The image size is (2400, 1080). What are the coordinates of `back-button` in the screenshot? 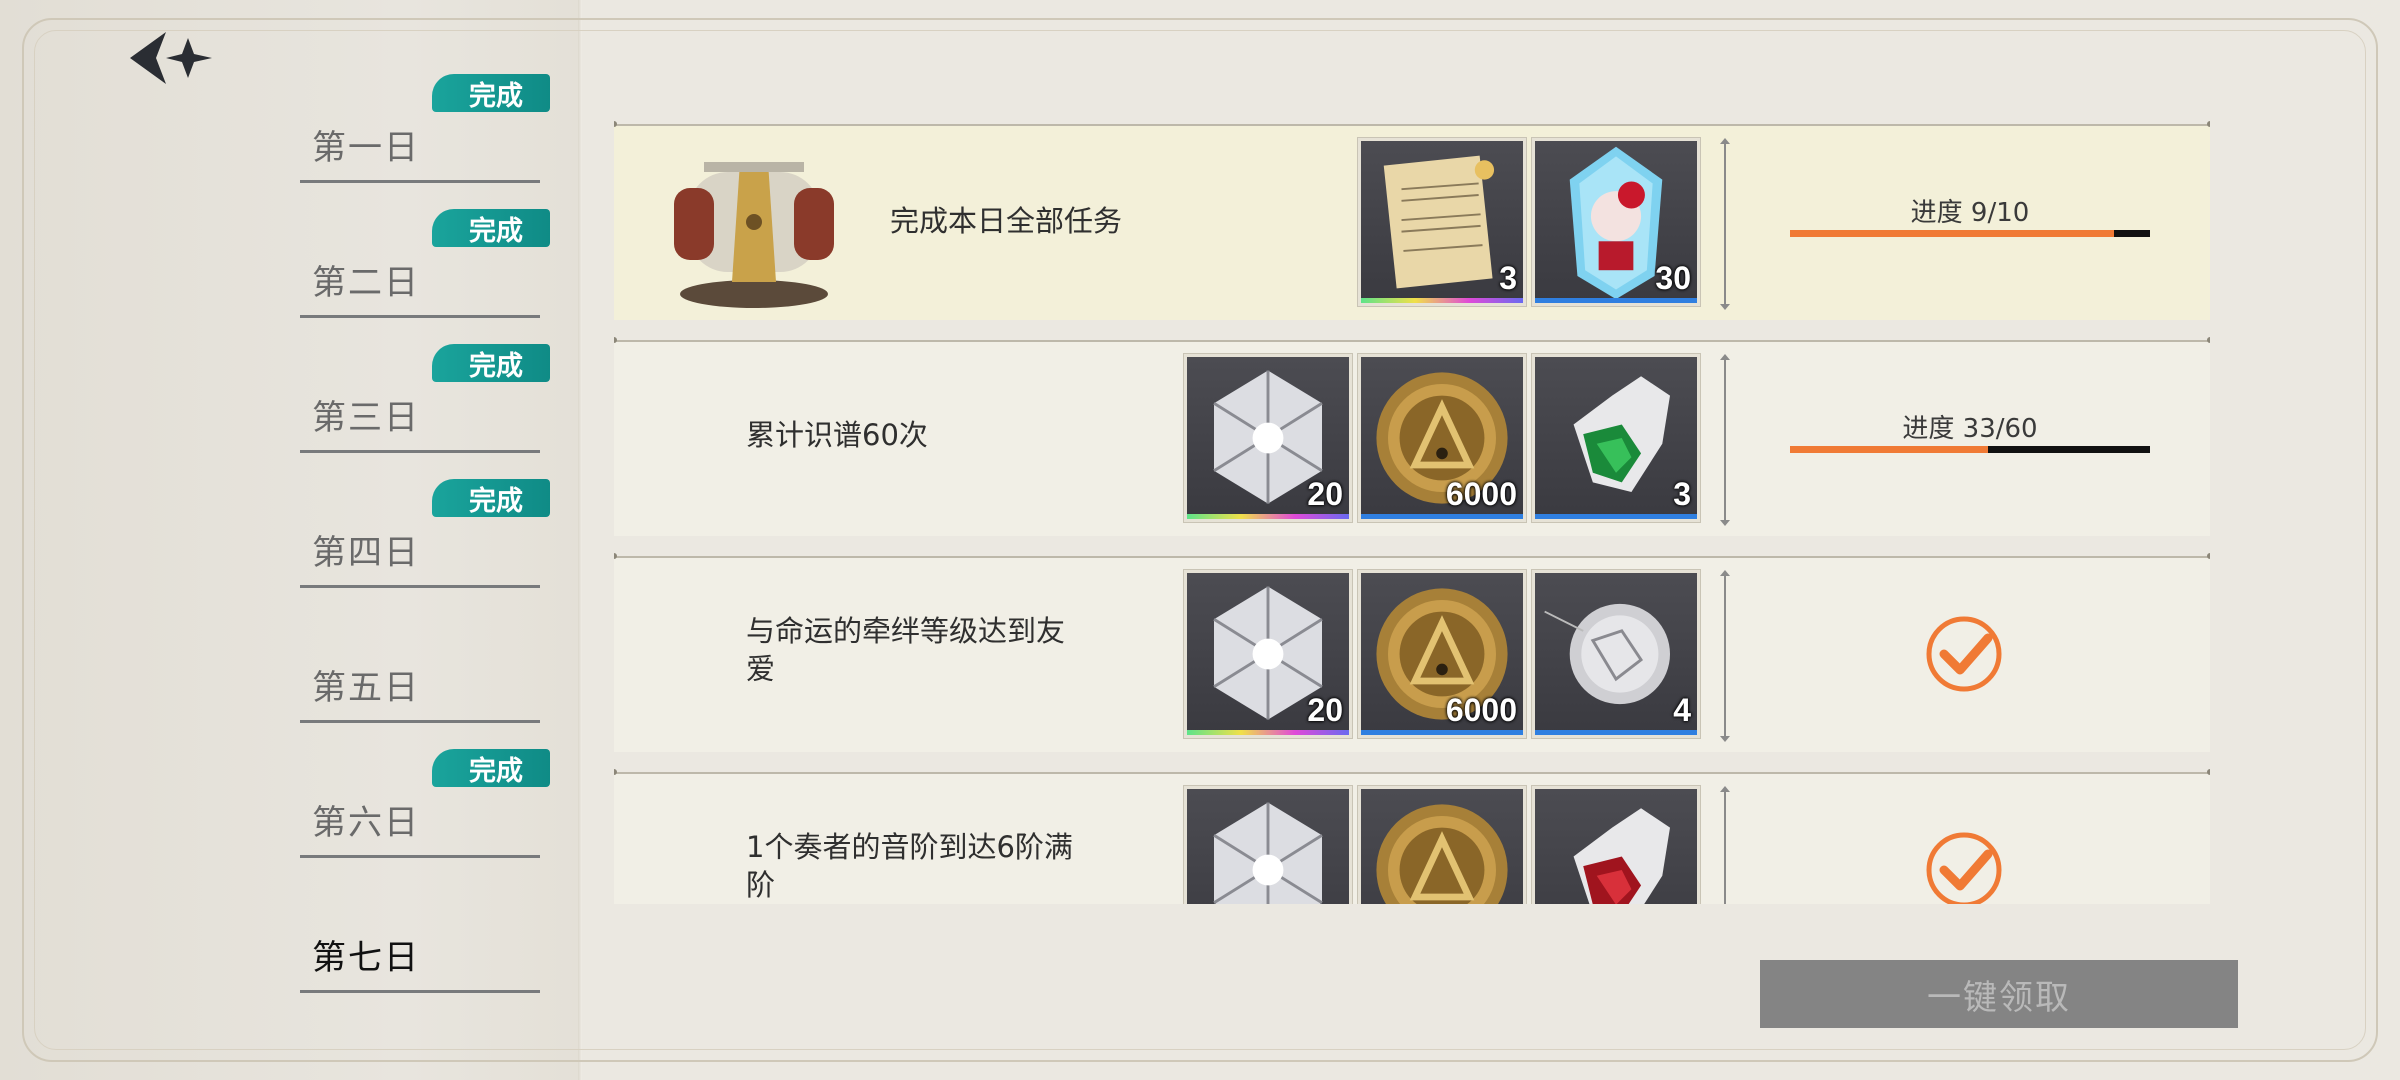 It's located at (174, 58).